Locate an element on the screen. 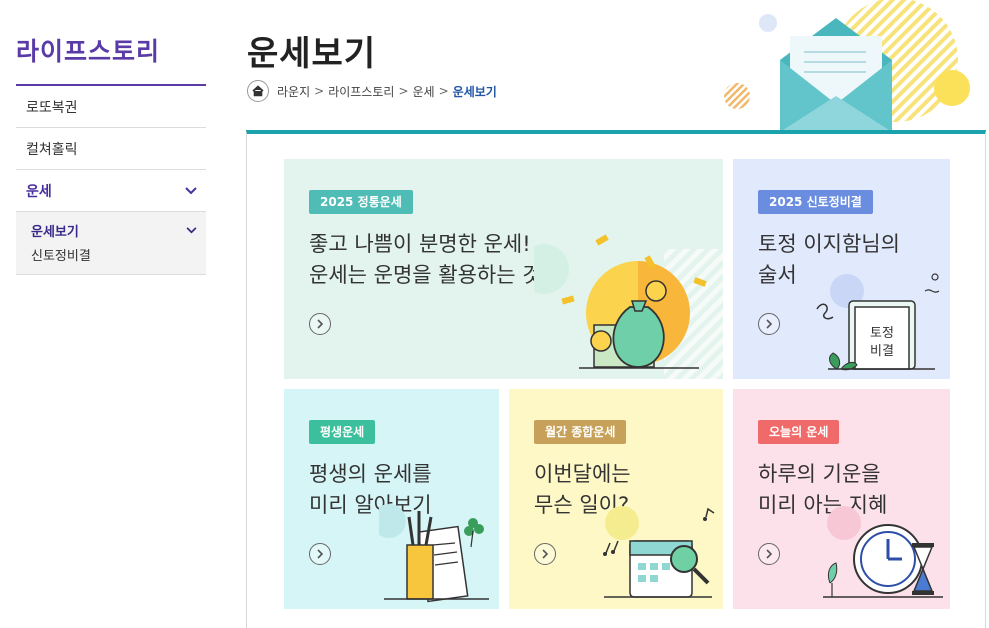 This screenshot has height=628, width=989. card-badge: 월간 종합운세 is located at coordinates (580, 432).